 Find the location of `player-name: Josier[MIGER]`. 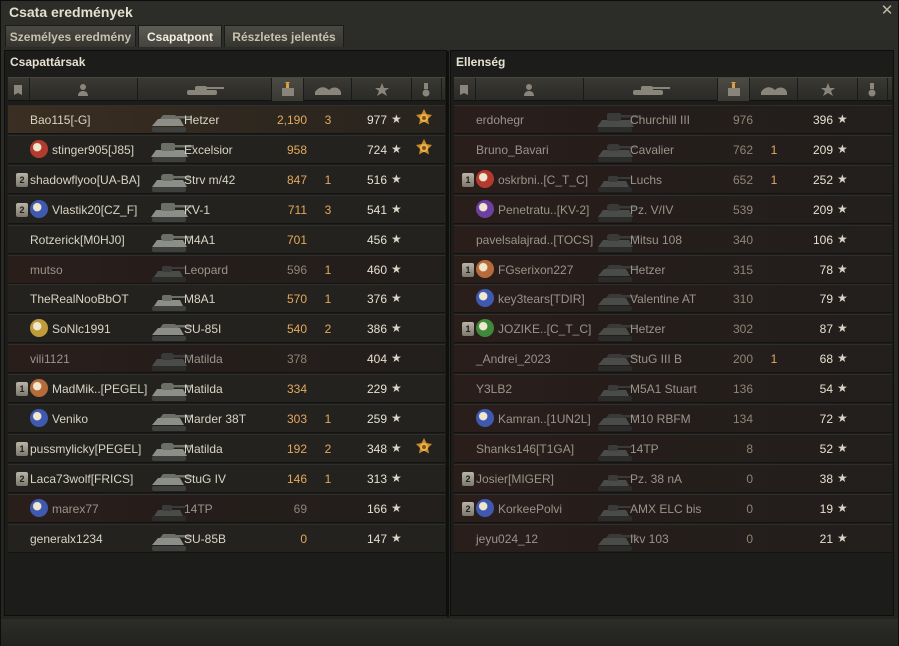

player-name: Josier[MIGER] is located at coordinates (515, 479).